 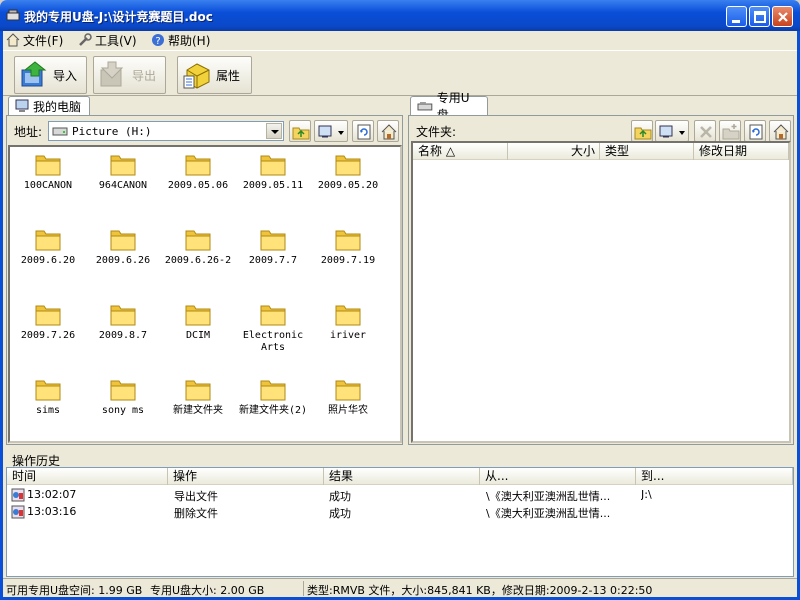 What do you see at coordinates (273, 260) in the screenshot?
I see `folder-label: 2009.7.7` at bounding box center [273, 260].